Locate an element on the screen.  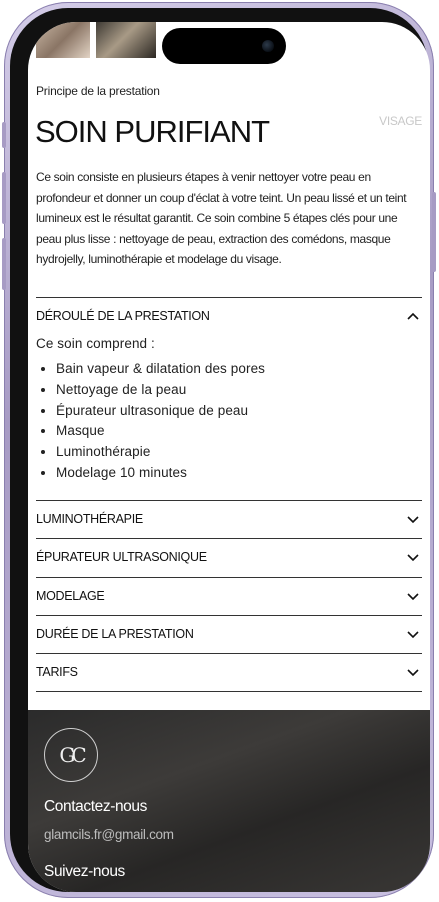
brand-logo: GC is located at coordinates (71, 755).